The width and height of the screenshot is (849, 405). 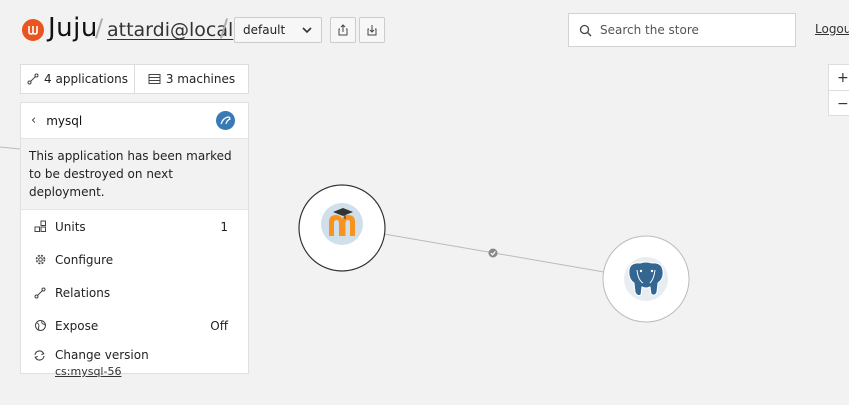 I want to click on chevron-down-icon, so click(x=307, y=30).